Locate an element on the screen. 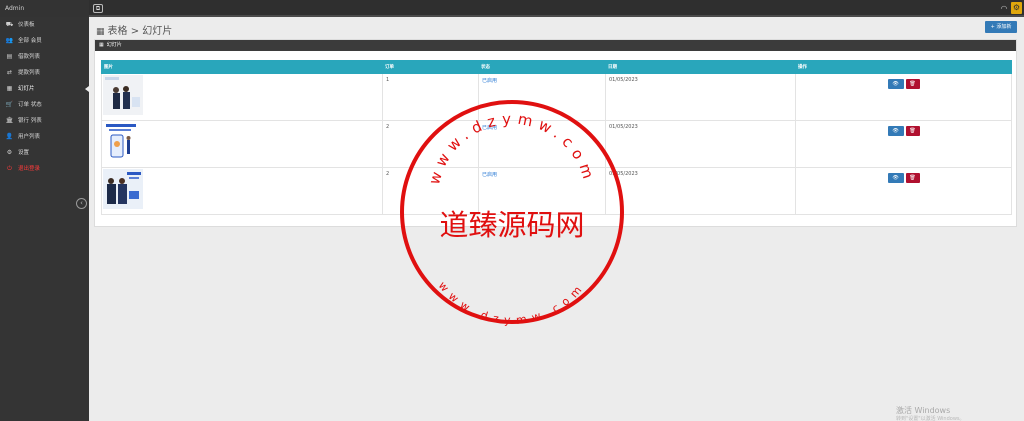  panel-heading: ▦ 幻灯片 is located at coordinates (555, 45).